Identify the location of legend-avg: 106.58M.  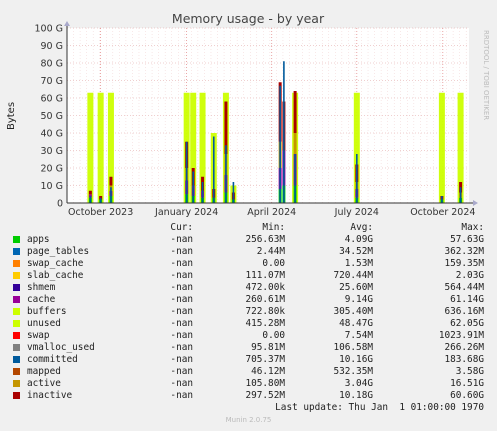
(353, 347).